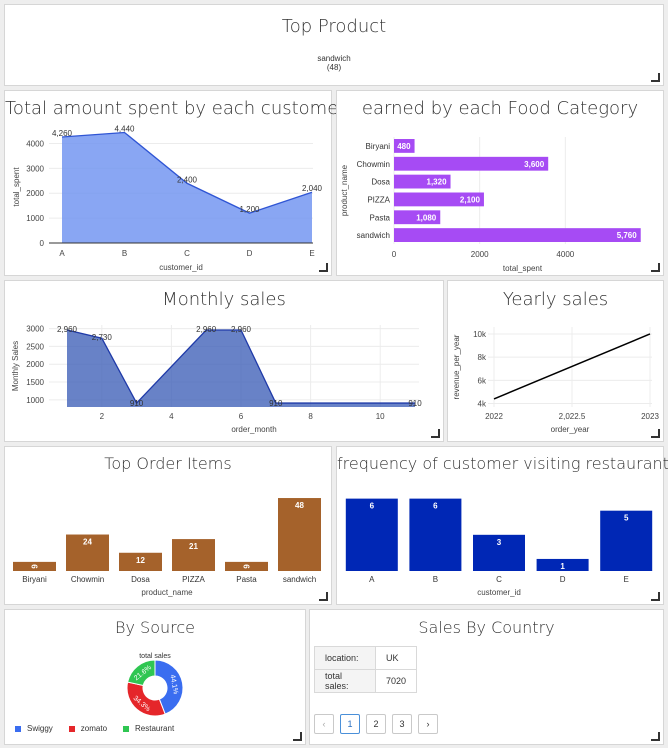 Image resolution: width=668 pixels, height=748 pixels. What do you see at coordinates (350, 724) in the screenshot?
I see `page-button-1: 1` at bounding box center [350, 724].